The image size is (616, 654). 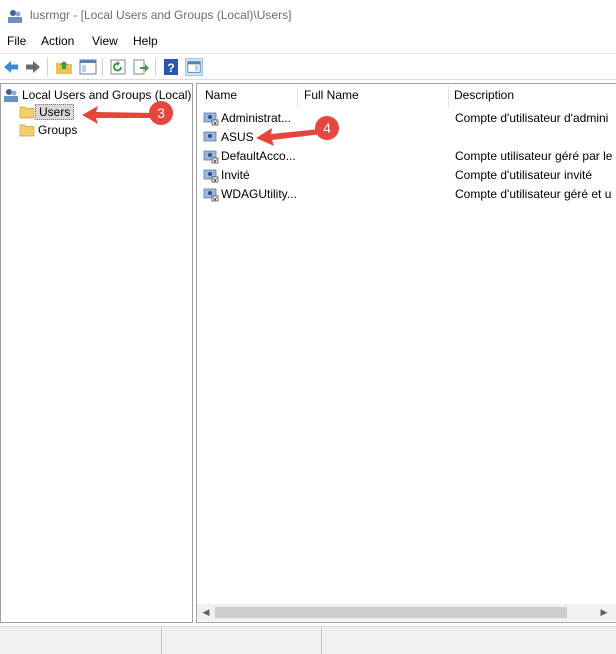 I want to click on back-icon, so click(x=11, y=67).